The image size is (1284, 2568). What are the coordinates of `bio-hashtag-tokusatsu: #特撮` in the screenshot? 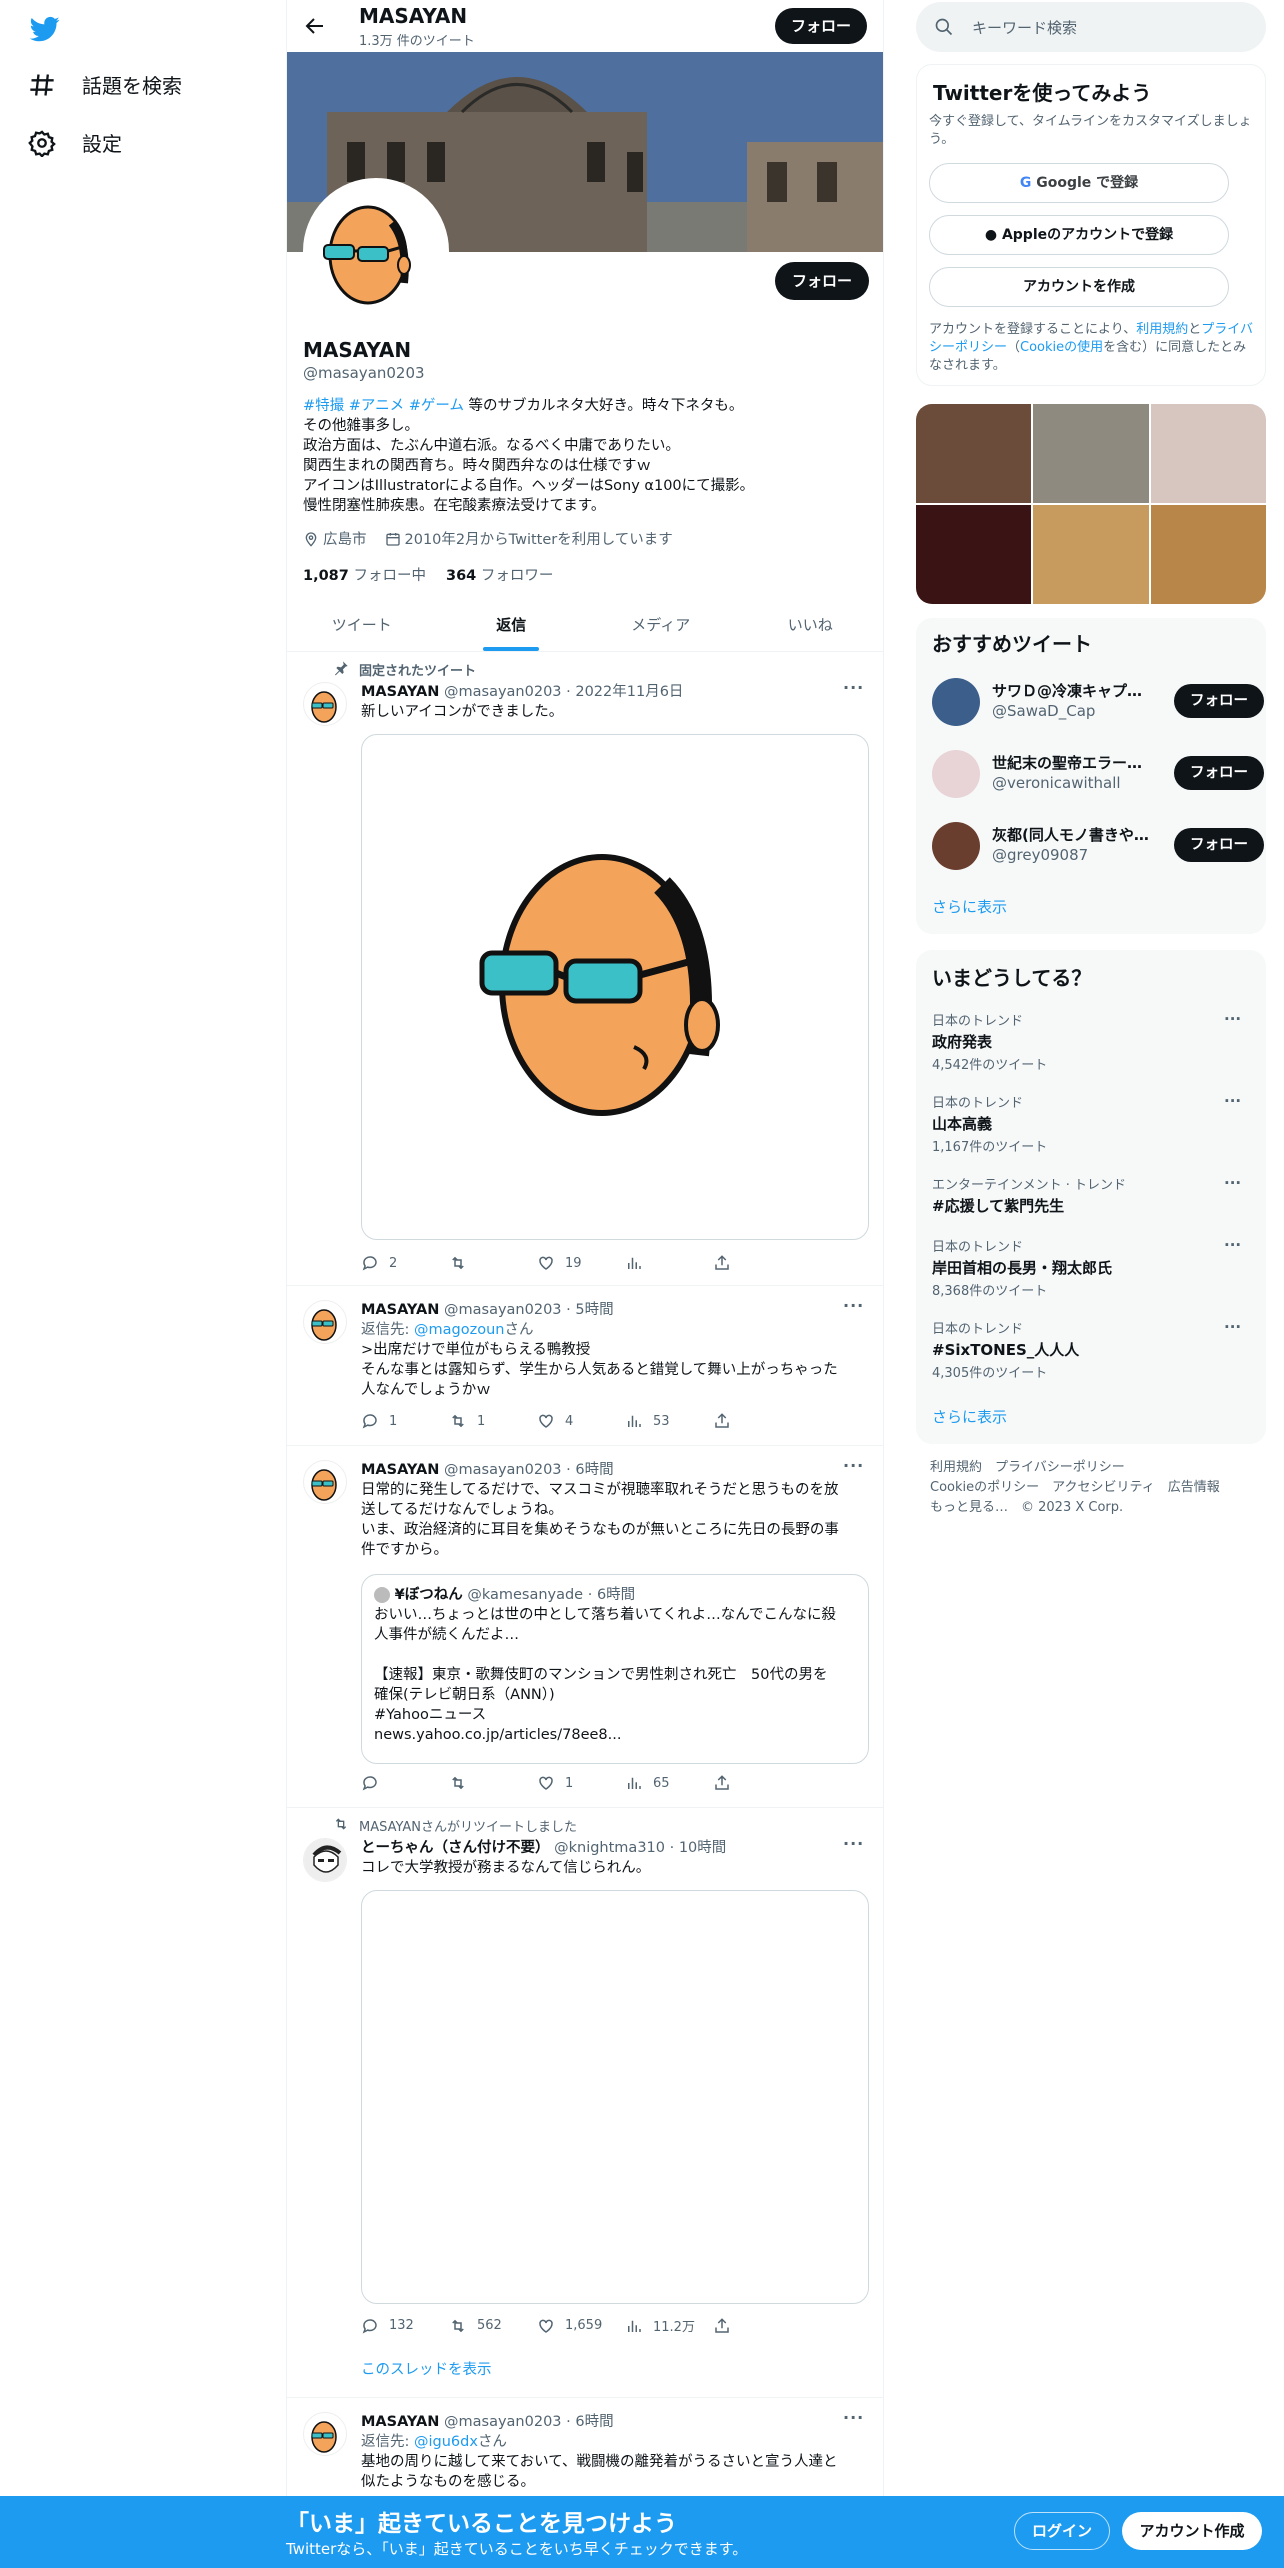 It's located at (323, 406).